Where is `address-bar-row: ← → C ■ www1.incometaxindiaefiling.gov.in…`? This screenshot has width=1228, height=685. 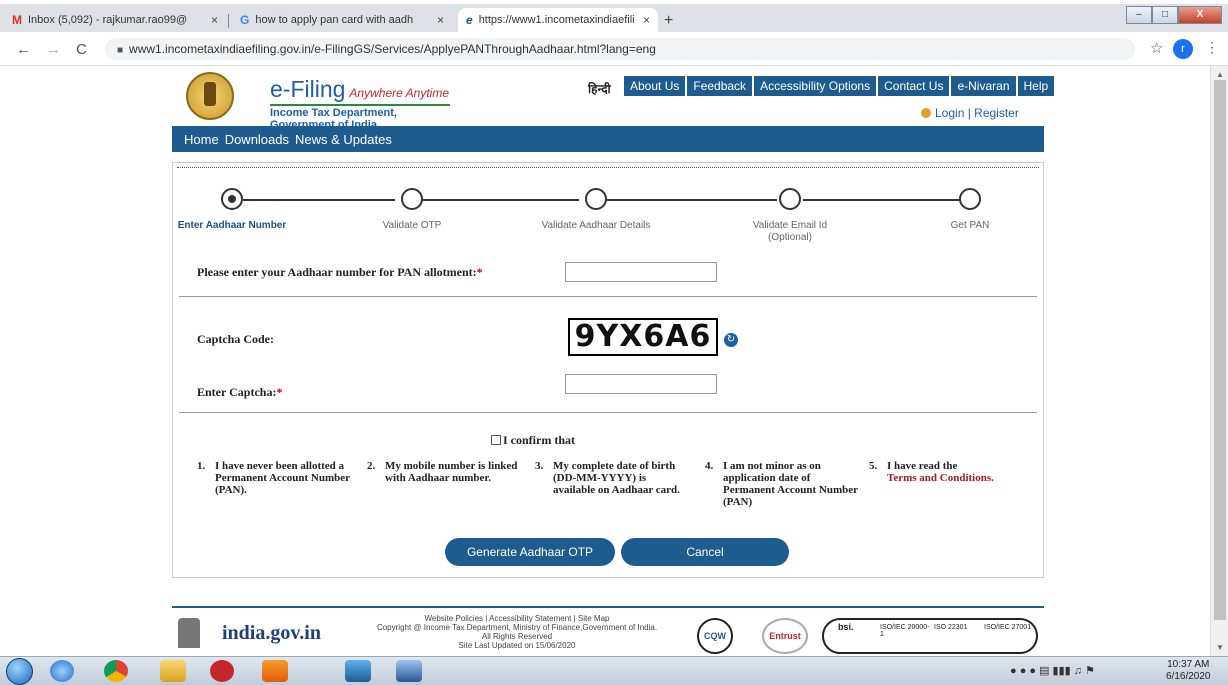
address-bar-row: ← → C ■ www1.incometaxindiaefiling.gov.in… is located at coordinates (614, 49).